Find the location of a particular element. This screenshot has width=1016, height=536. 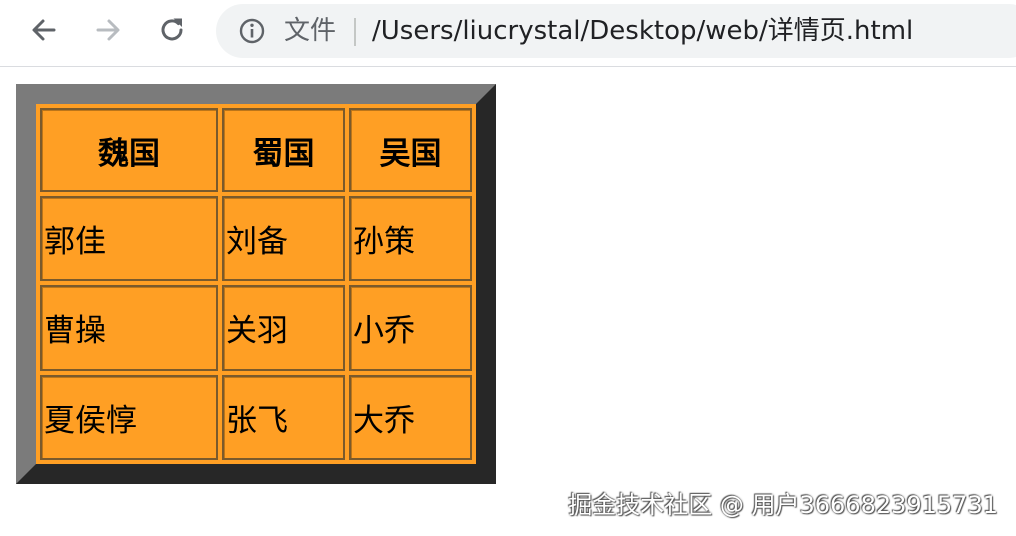

table-row: 曹操 关羽 小乔 is located at coordinates (256, 328).